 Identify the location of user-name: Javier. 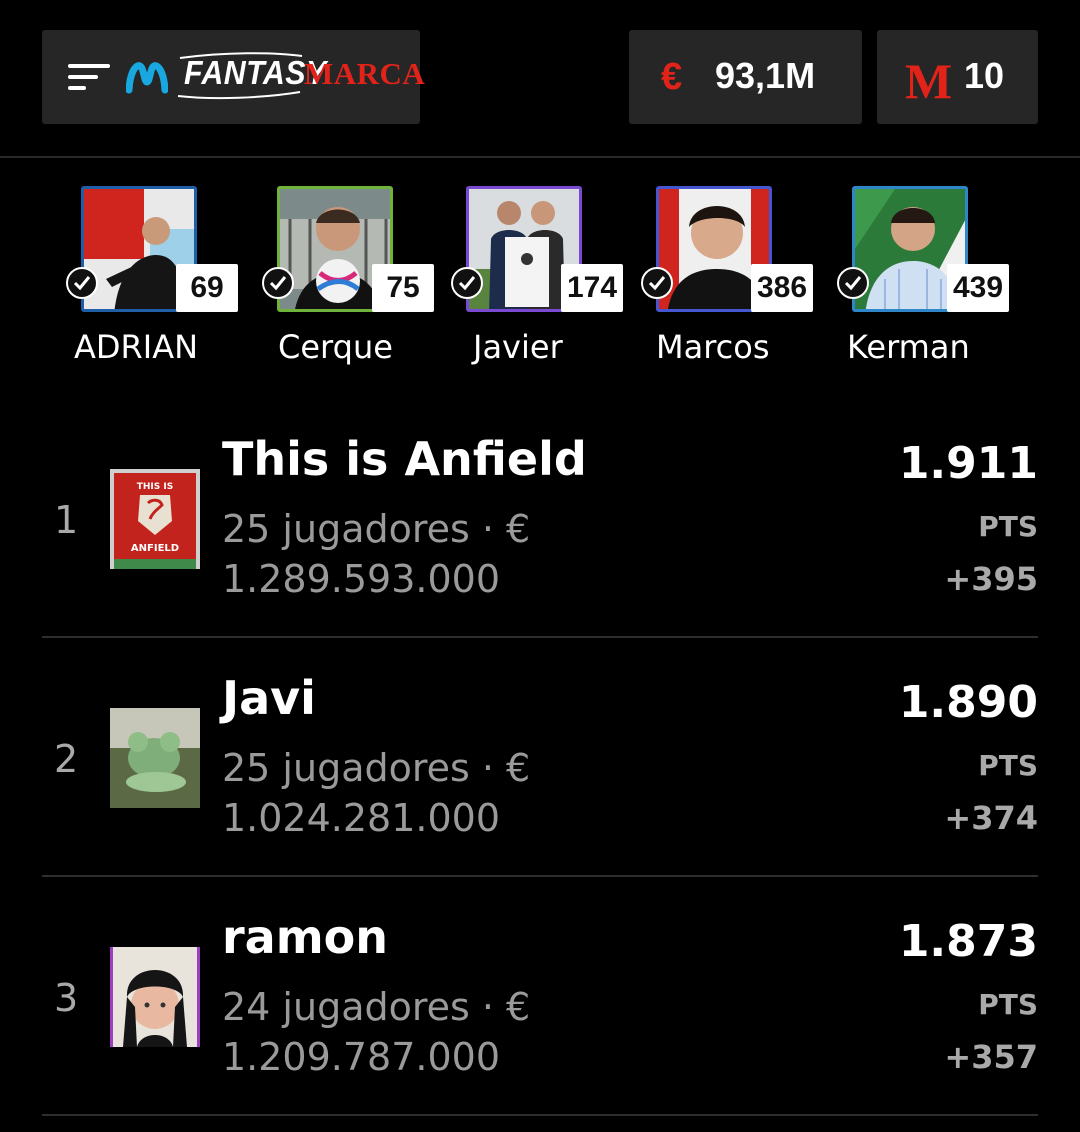
(518, 347).